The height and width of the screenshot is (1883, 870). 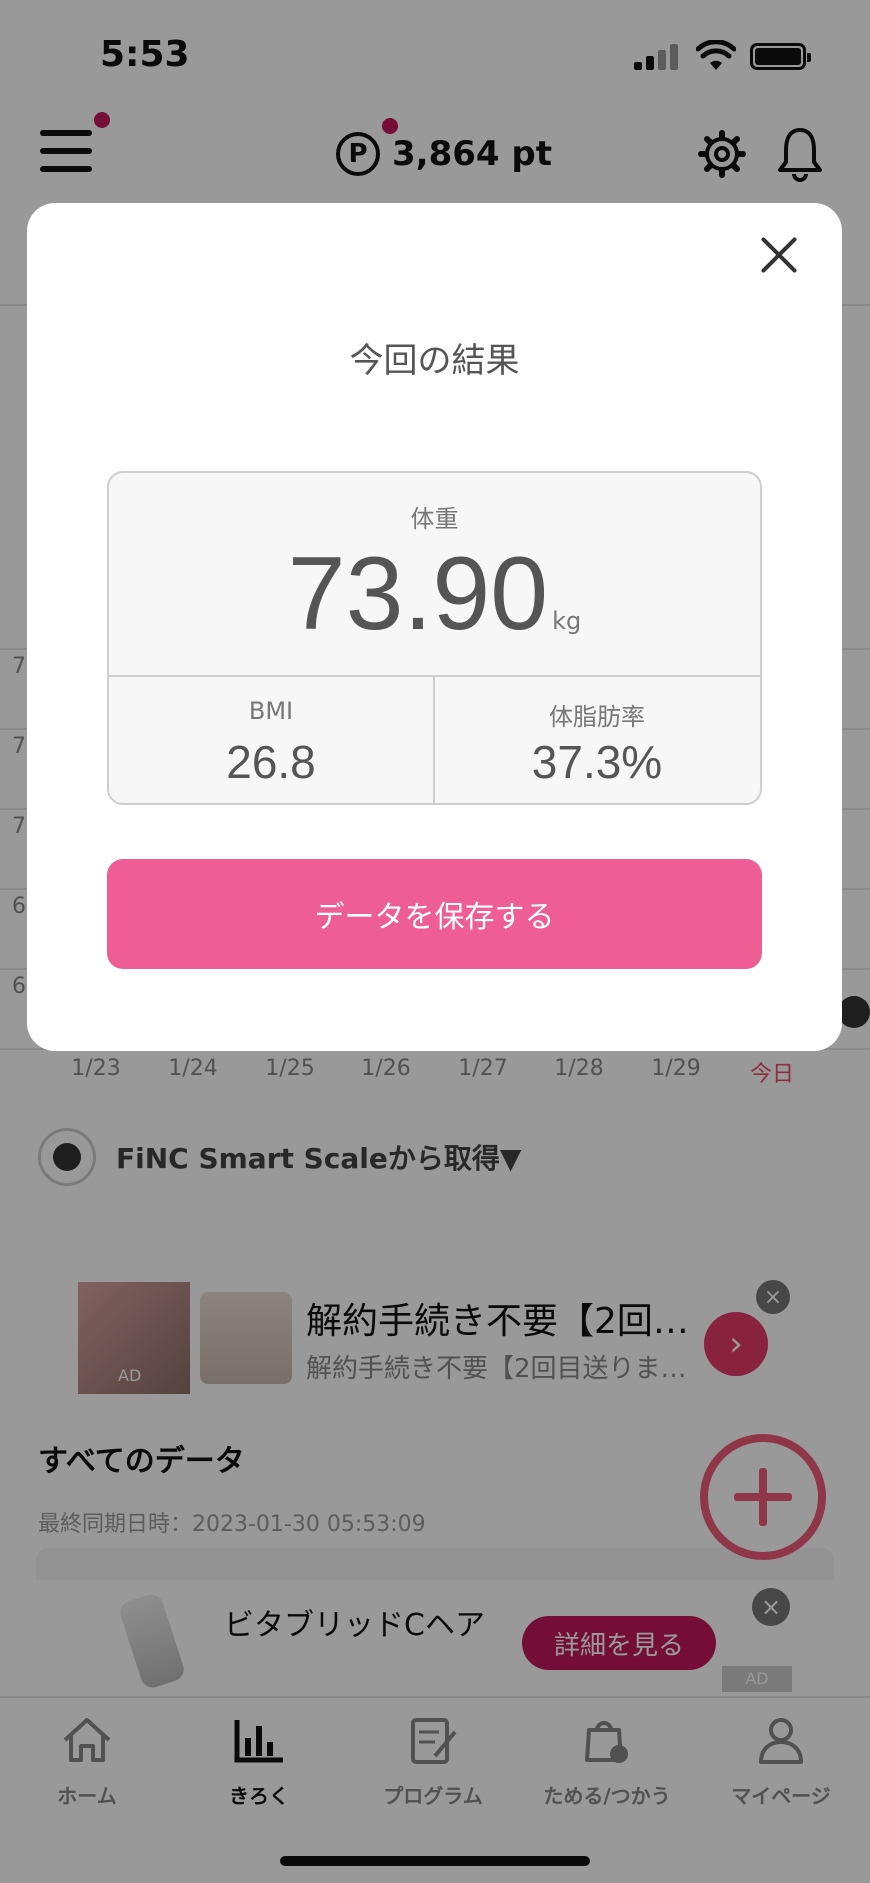 What do you see at coordinates (597, 762) in the screenshot?
I see `body-fat-value: 37.3%` at bounding box center [597, 762].